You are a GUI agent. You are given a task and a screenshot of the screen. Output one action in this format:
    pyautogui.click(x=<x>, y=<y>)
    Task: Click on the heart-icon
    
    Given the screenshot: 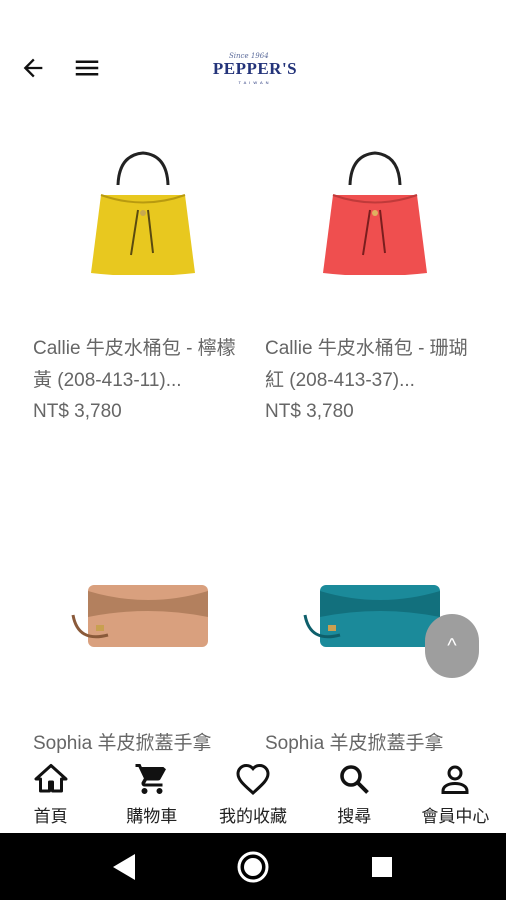 What is the action you would take?
    pyautogui.click(x=253, y=779)
    